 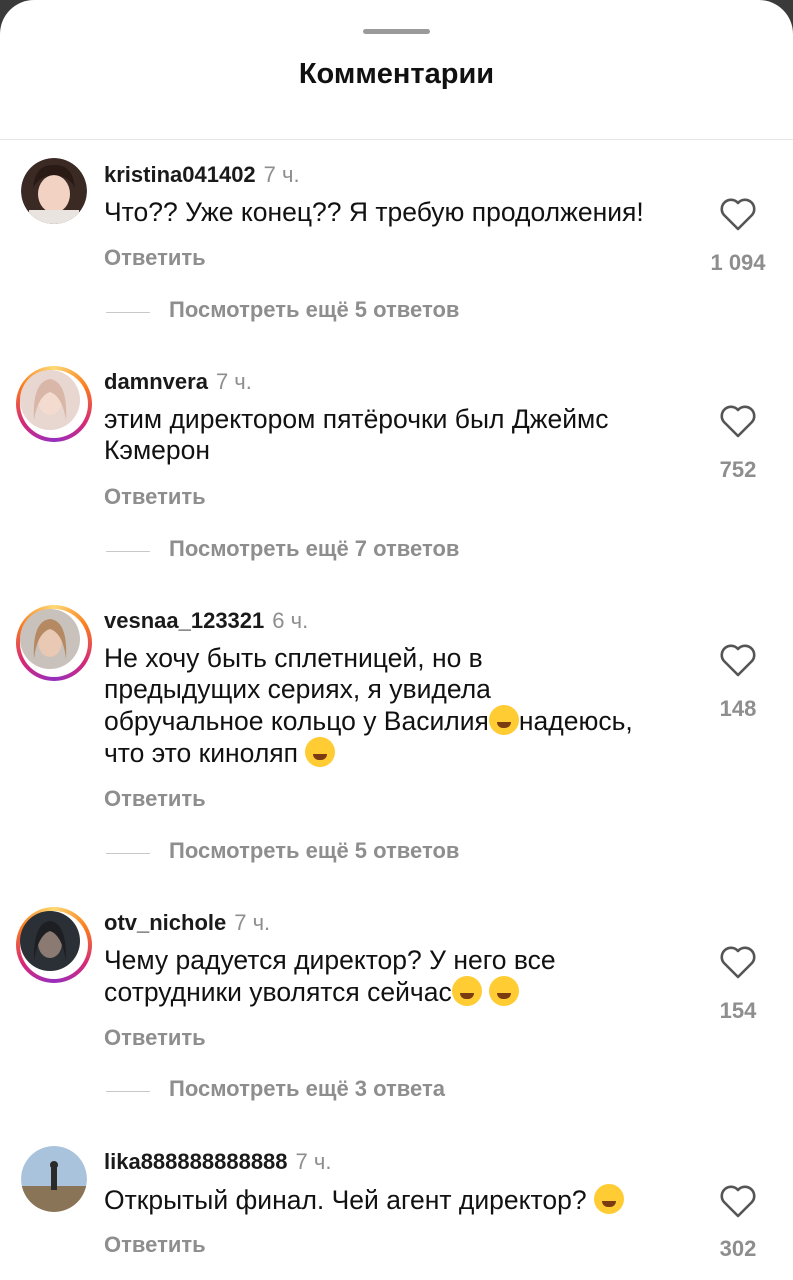 What do you see at coordinates (396, 31) in the screenshot?
I see `drag-handle` at bounding box center [396, 31].